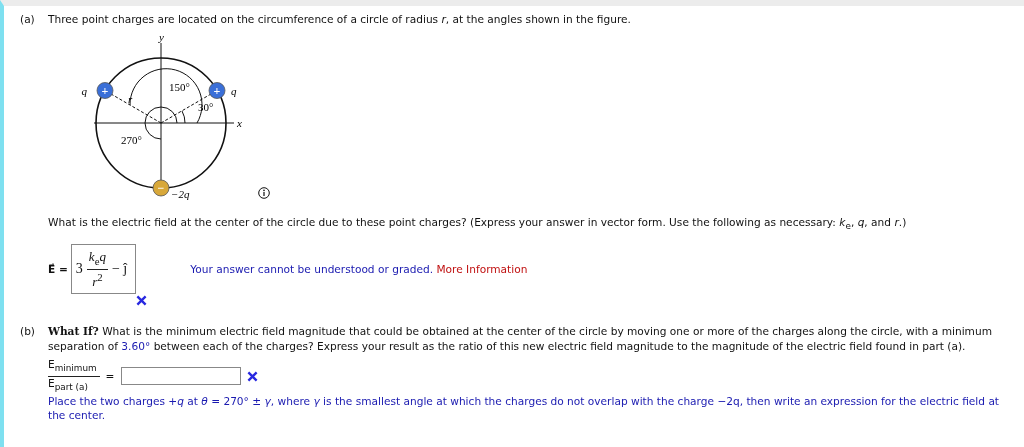 This screenshot has width=1024, height=447. What do you see at coordinates (180, 376) in the screenshot?
I see `answer-field` at bounding box center [180, 376].